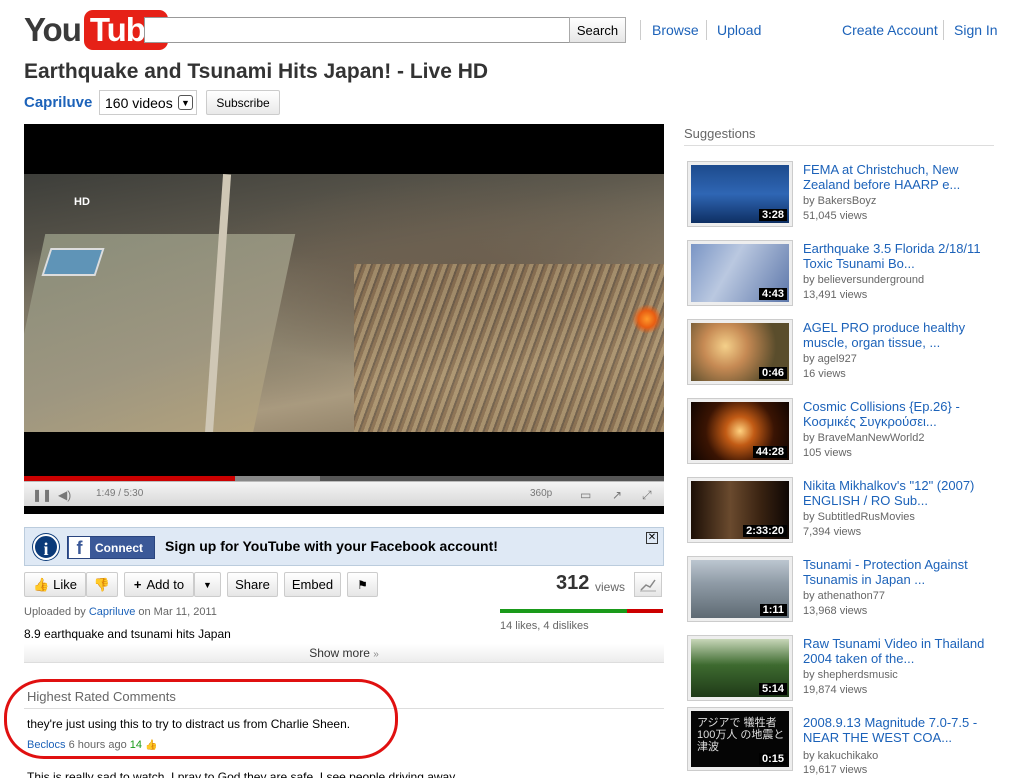 The width and height of the screenshot is (1012, 778). What do you see at coordinates (740, 431) in the screenshot?
I see `suggestion-thumbnail: 44:28` at bounding box center [740, 431].